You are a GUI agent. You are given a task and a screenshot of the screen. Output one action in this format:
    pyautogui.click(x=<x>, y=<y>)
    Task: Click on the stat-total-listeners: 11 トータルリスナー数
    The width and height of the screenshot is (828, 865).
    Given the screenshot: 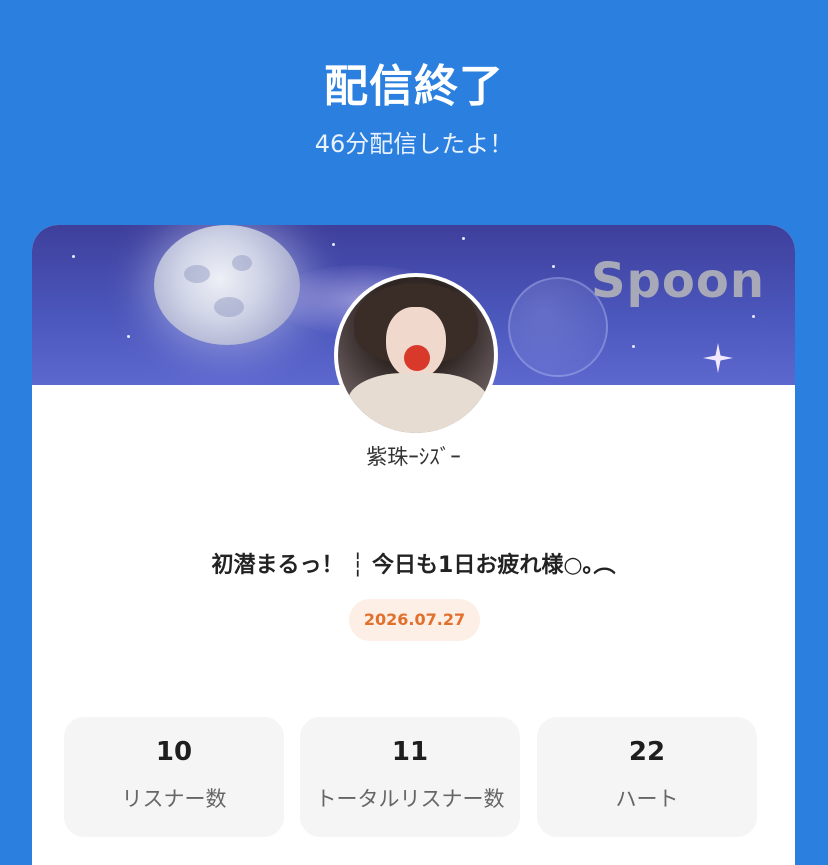 What is the action you would take?
    pyautogui.click(x=410, y=777)
    